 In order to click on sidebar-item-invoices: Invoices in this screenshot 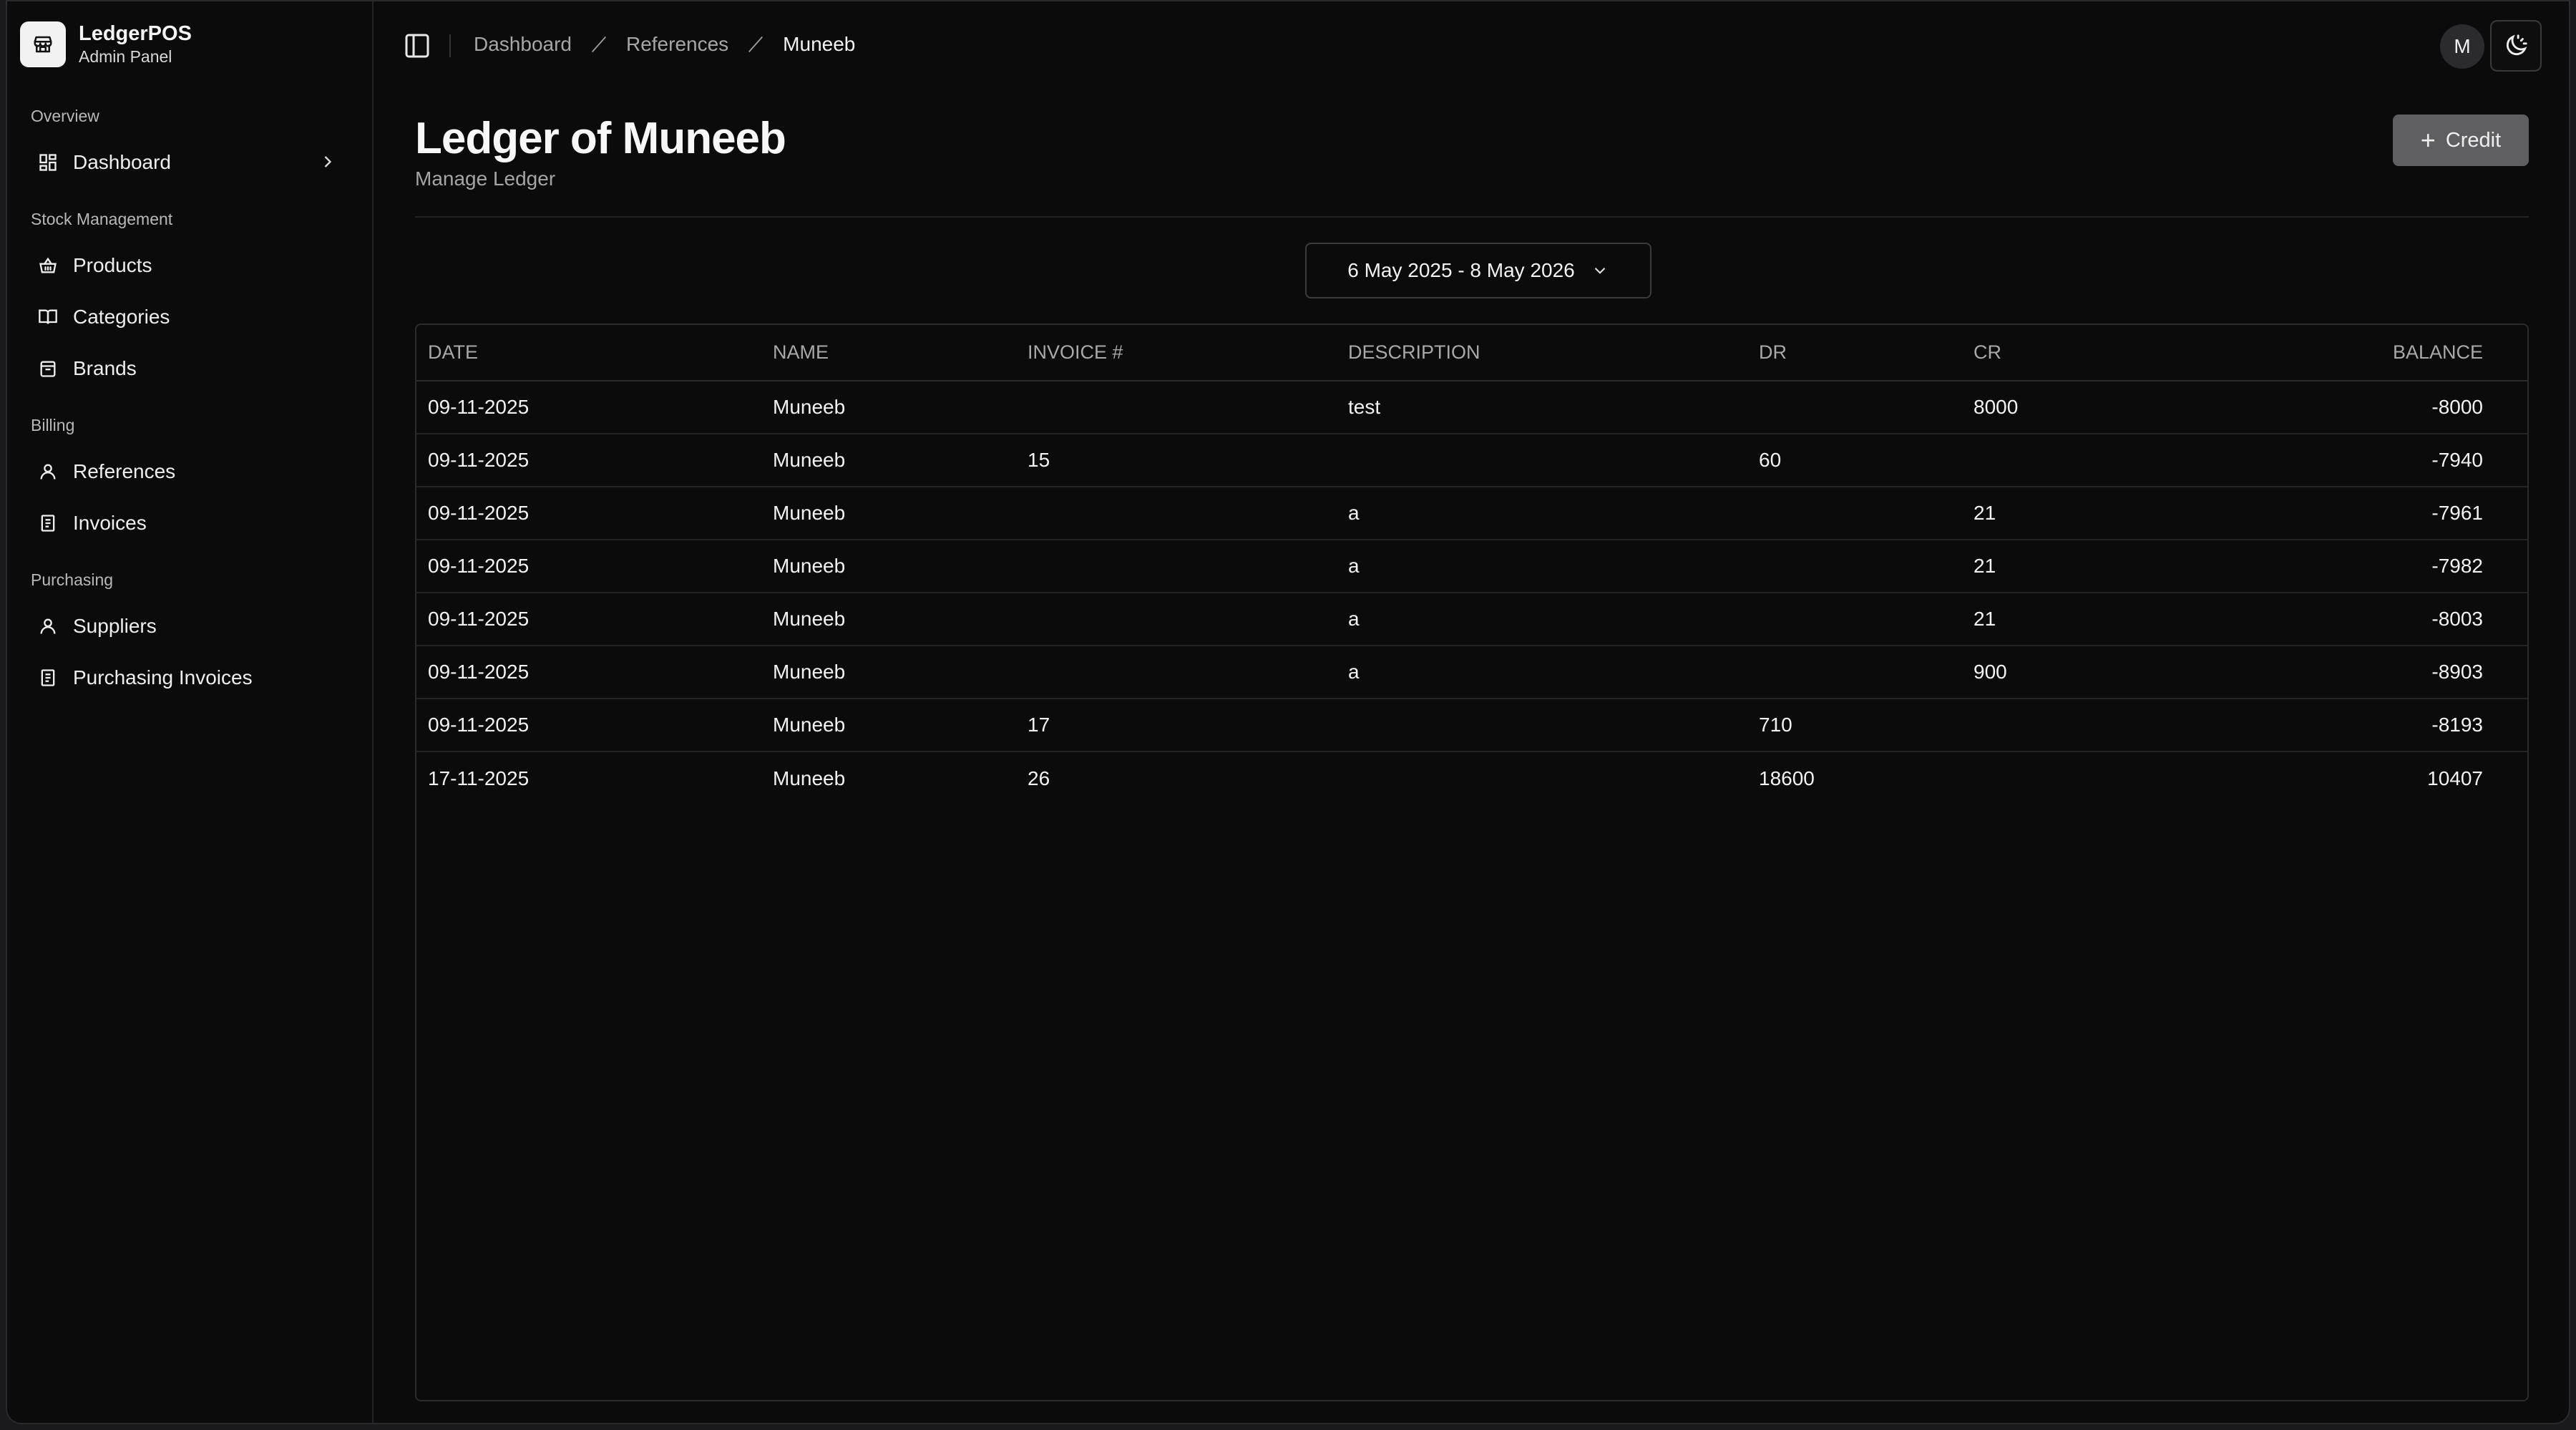, I will do `click(190, 523)`.